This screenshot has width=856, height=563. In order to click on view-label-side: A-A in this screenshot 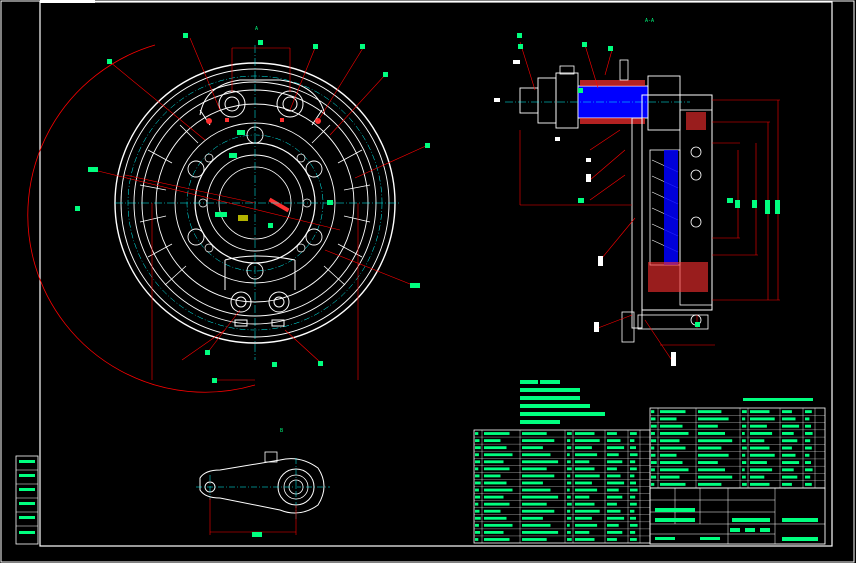, I will do `click(649, 21)`.